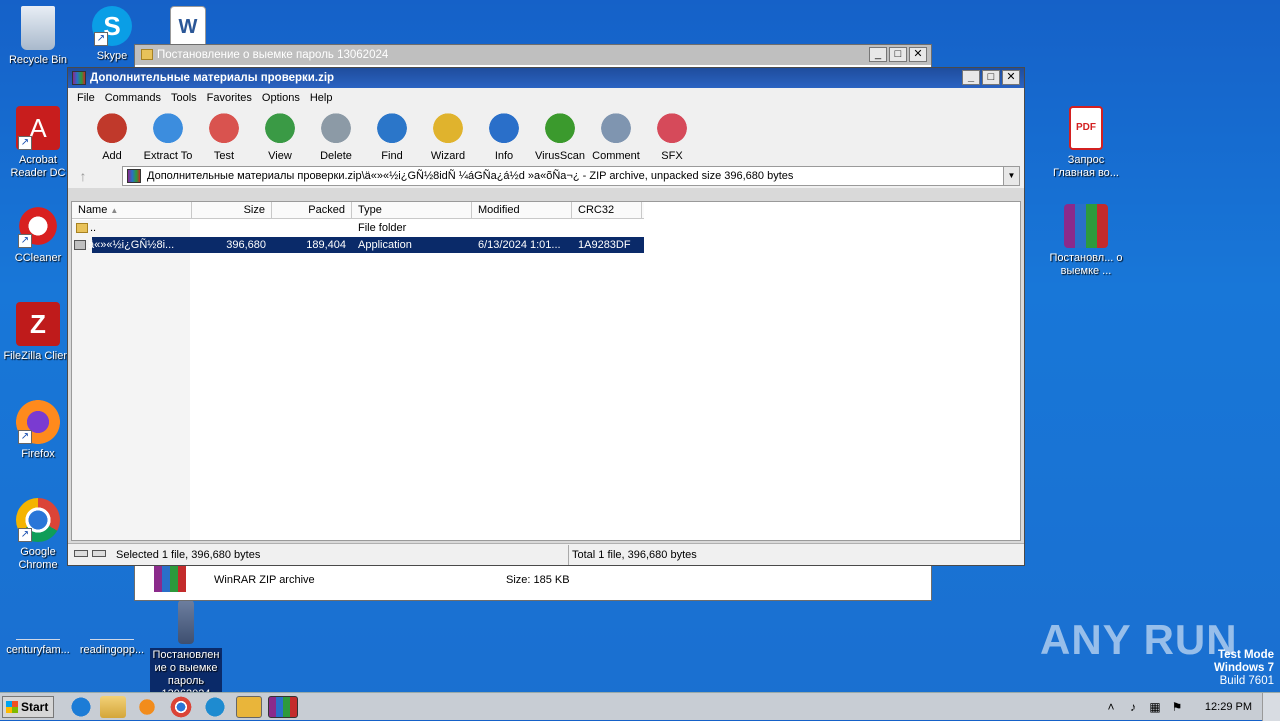 The height and width of the screenshot is (721, 1280). I want to click on windows-logo-icon, so click(12, 707).